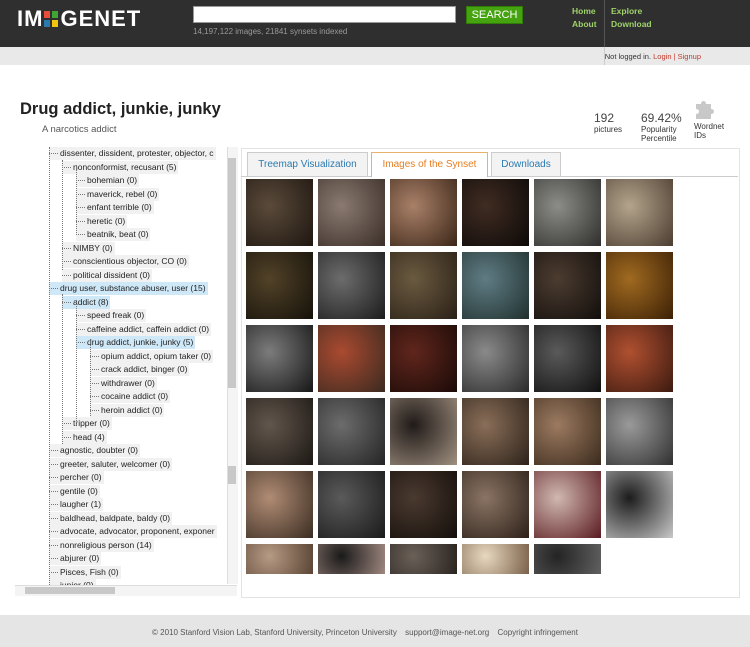 The width and height of the screenshot is (750, 647). What do you see at coordinates (70, 590) in the screenshot?
I see `tree-horizontal-thumb` at bounding box center [70, 590].